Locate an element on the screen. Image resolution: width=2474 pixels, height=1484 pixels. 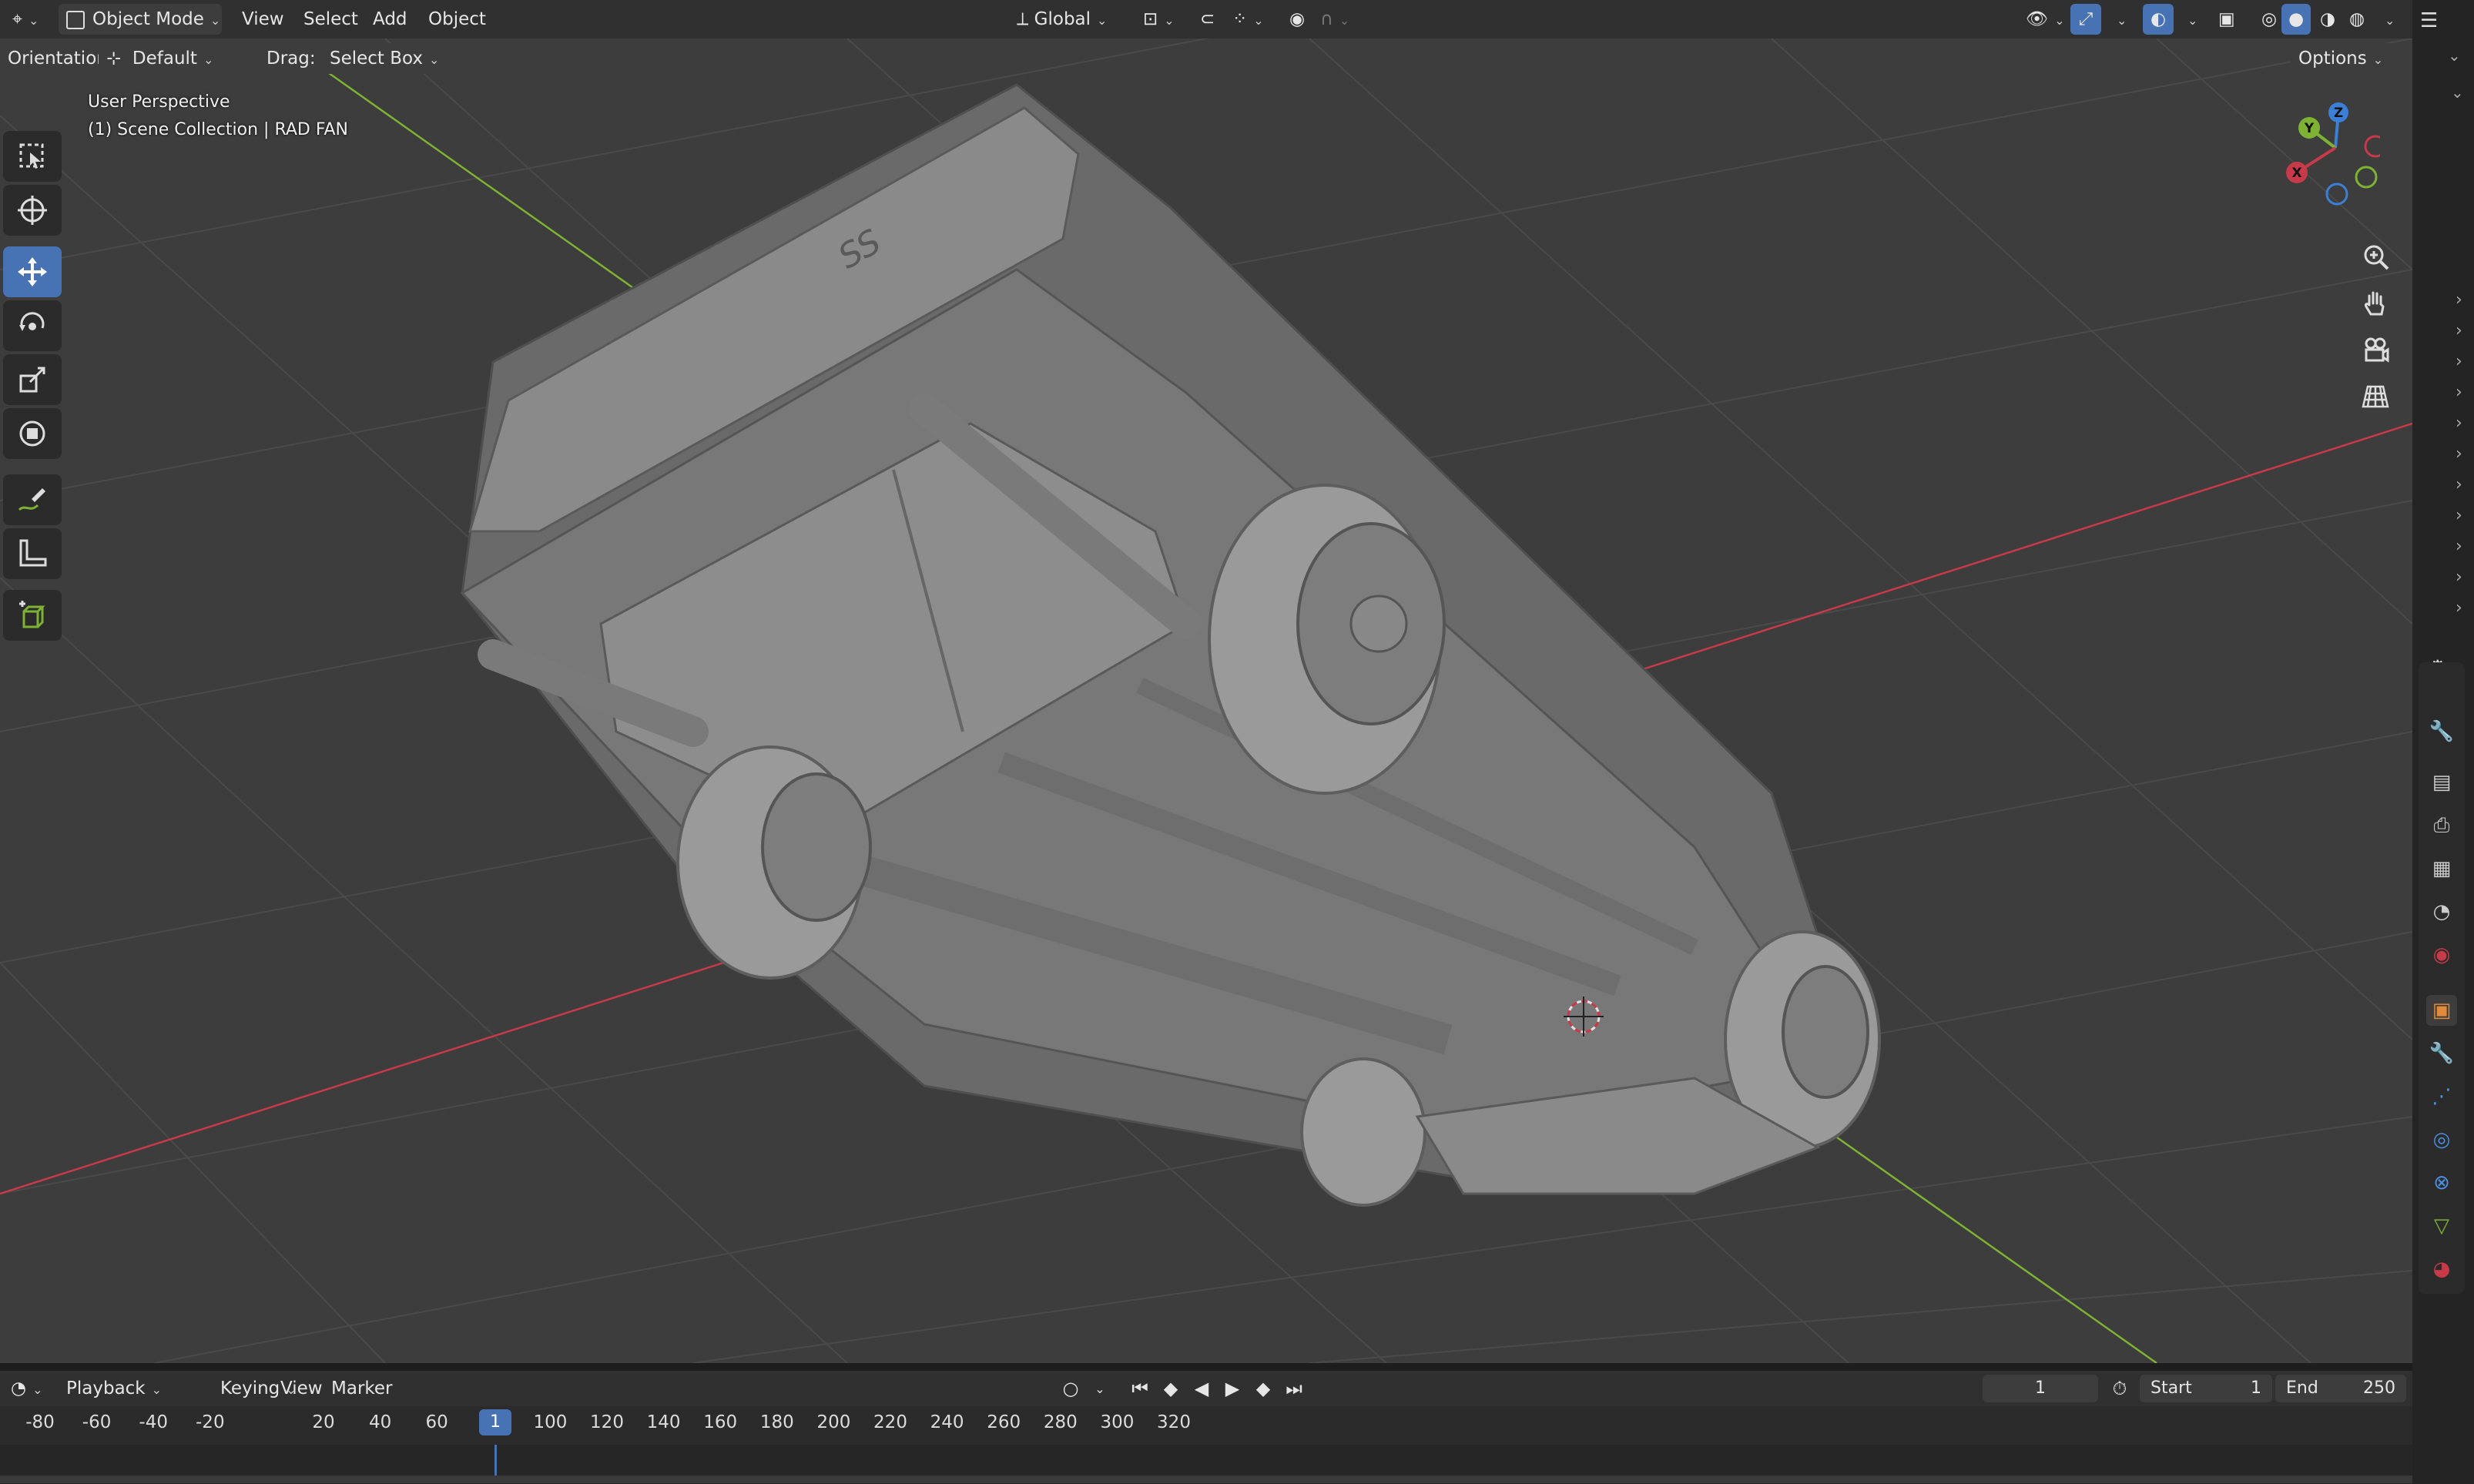
shading-rendered: ◍ is located at coordinates (2357, 19).